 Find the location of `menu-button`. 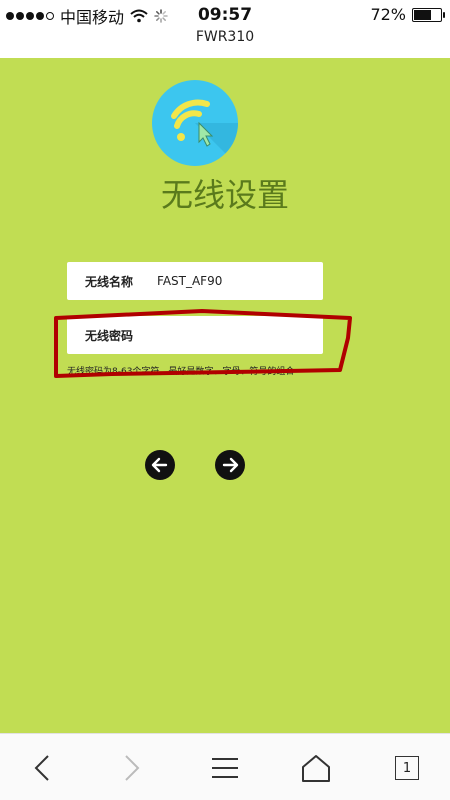

menu-button is located at coordinates (225, 768).